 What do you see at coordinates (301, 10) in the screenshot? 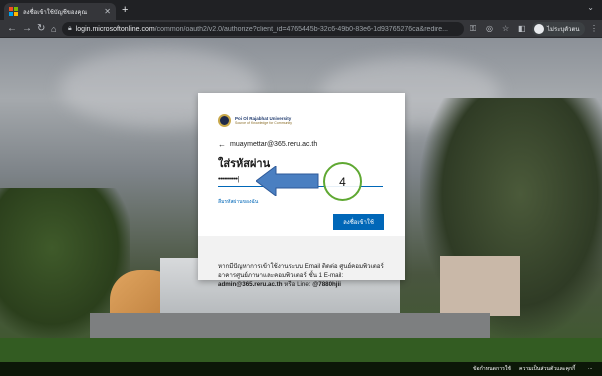
I see `browser-tab-bar: ลงชื่อเข้าใช้บัญชีของคุณ ✕ + ⌄` at bounding box center [301, 10].